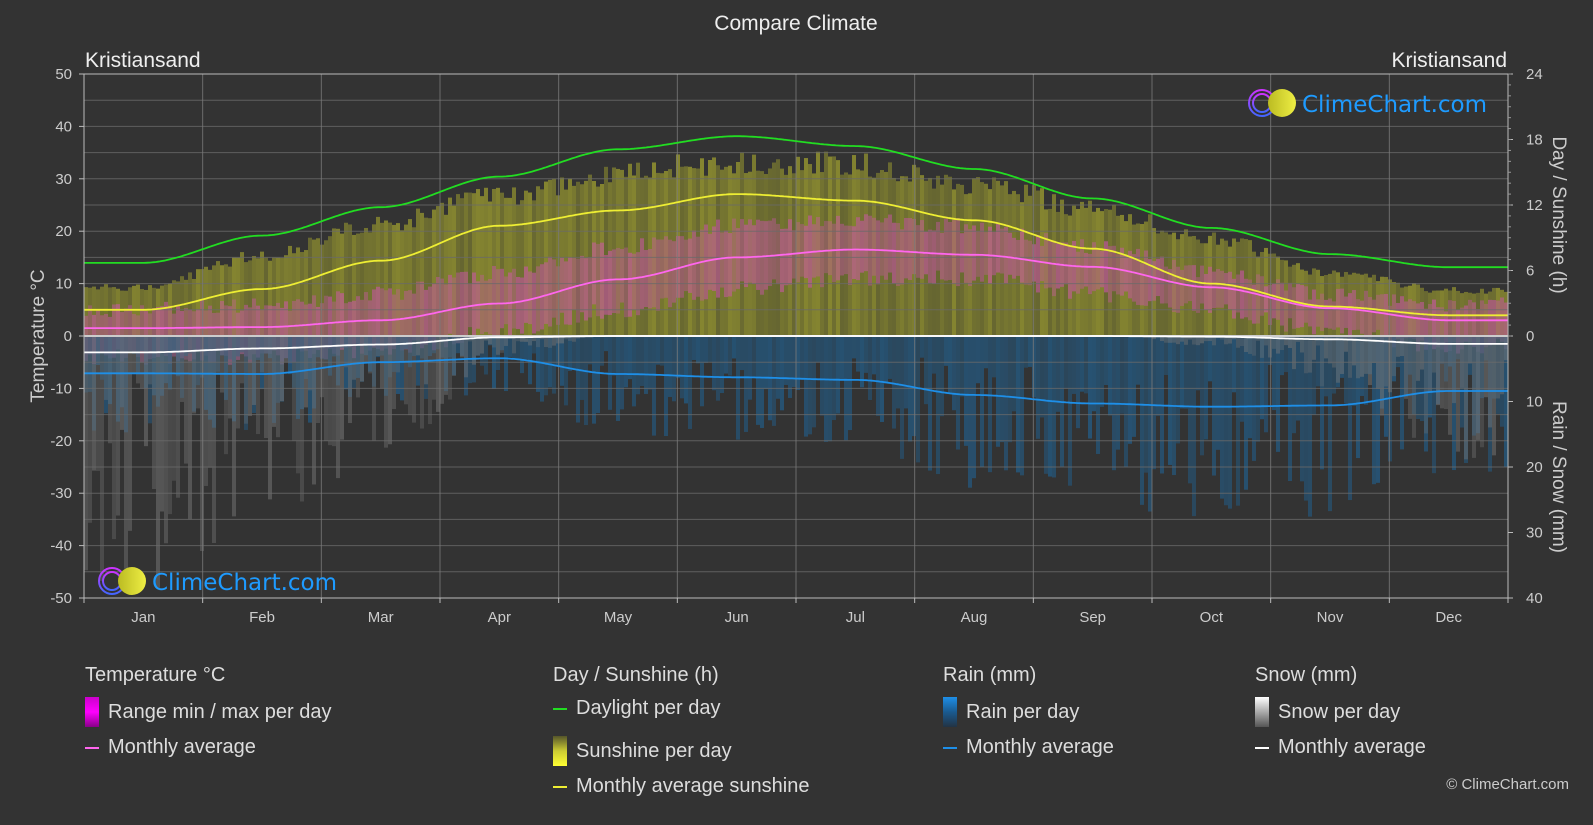  I want to click on legend-group-title: Temperature °C, so click(155, 675).